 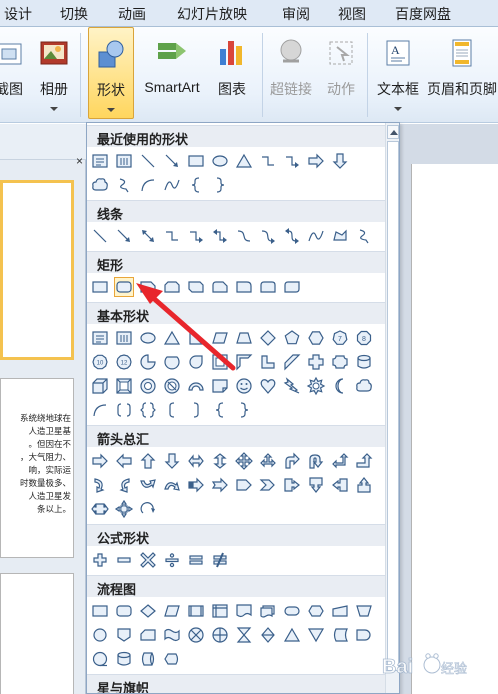 I want to click on pentagon-arrow-shape-icon, so click(x=244, y=485).